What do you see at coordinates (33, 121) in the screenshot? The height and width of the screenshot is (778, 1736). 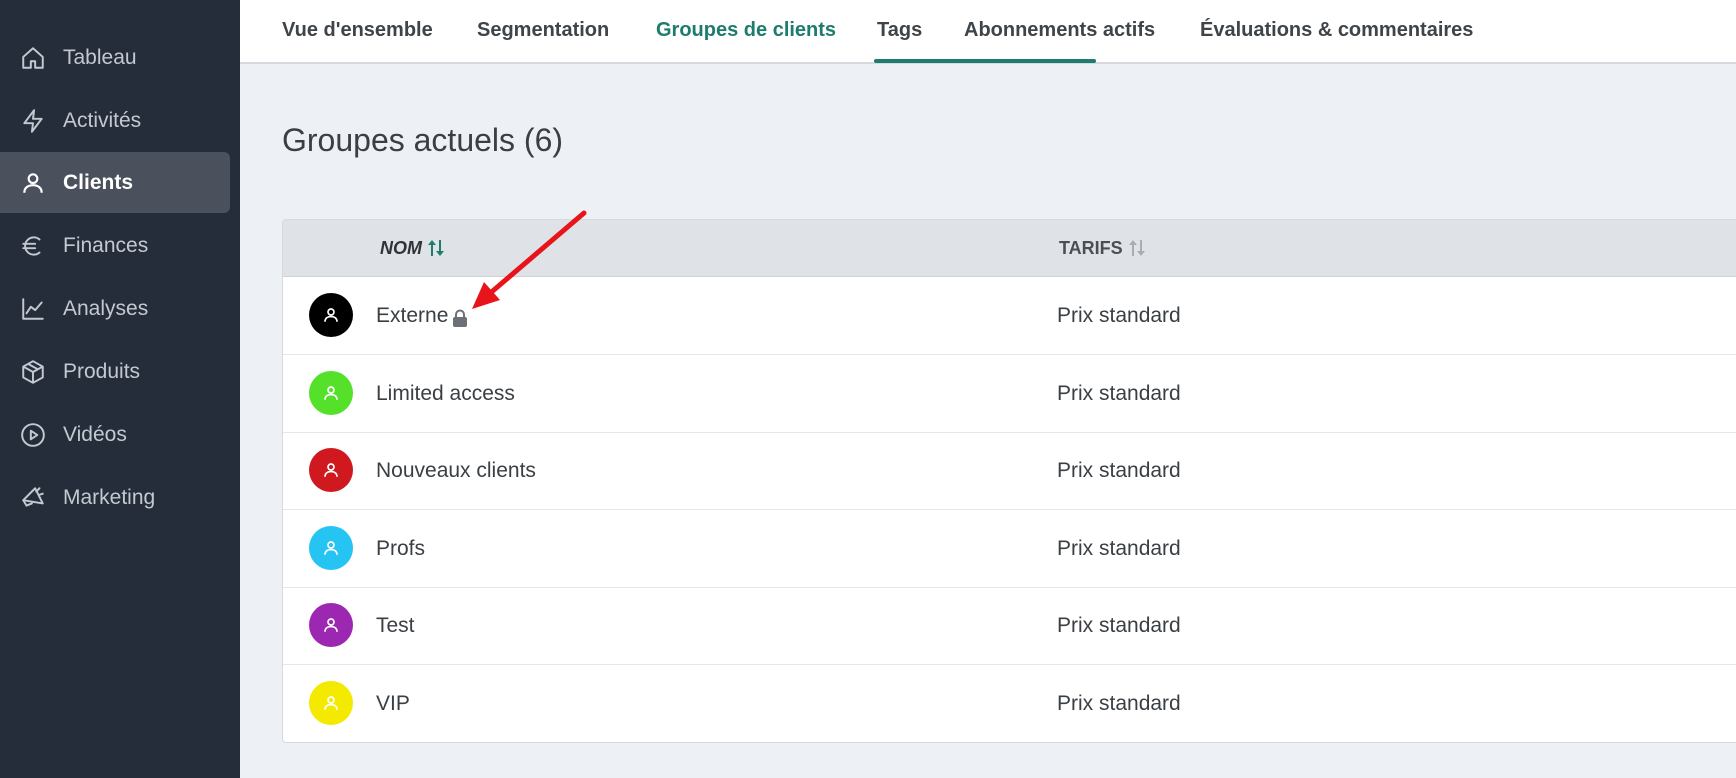 I see `lightning-icon` at bounding box center [33, 121].